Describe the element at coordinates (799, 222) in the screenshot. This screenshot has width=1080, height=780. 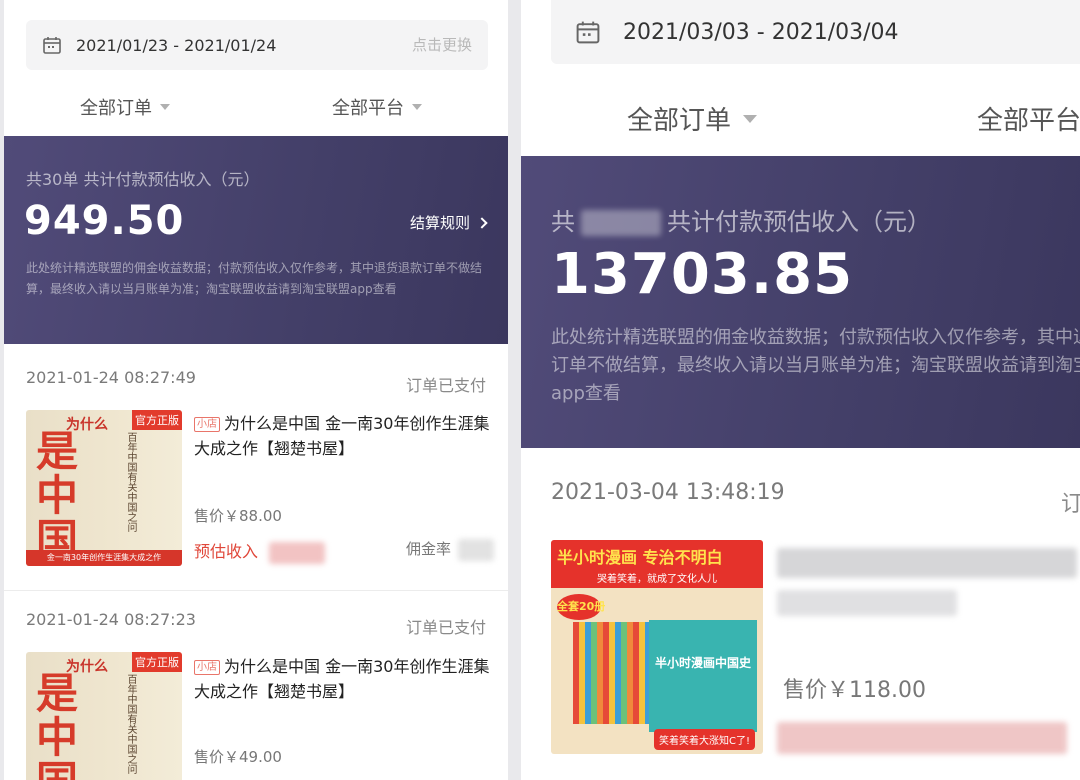
I see `summary-suffix: 共计付款预估收入（元）` at that location.